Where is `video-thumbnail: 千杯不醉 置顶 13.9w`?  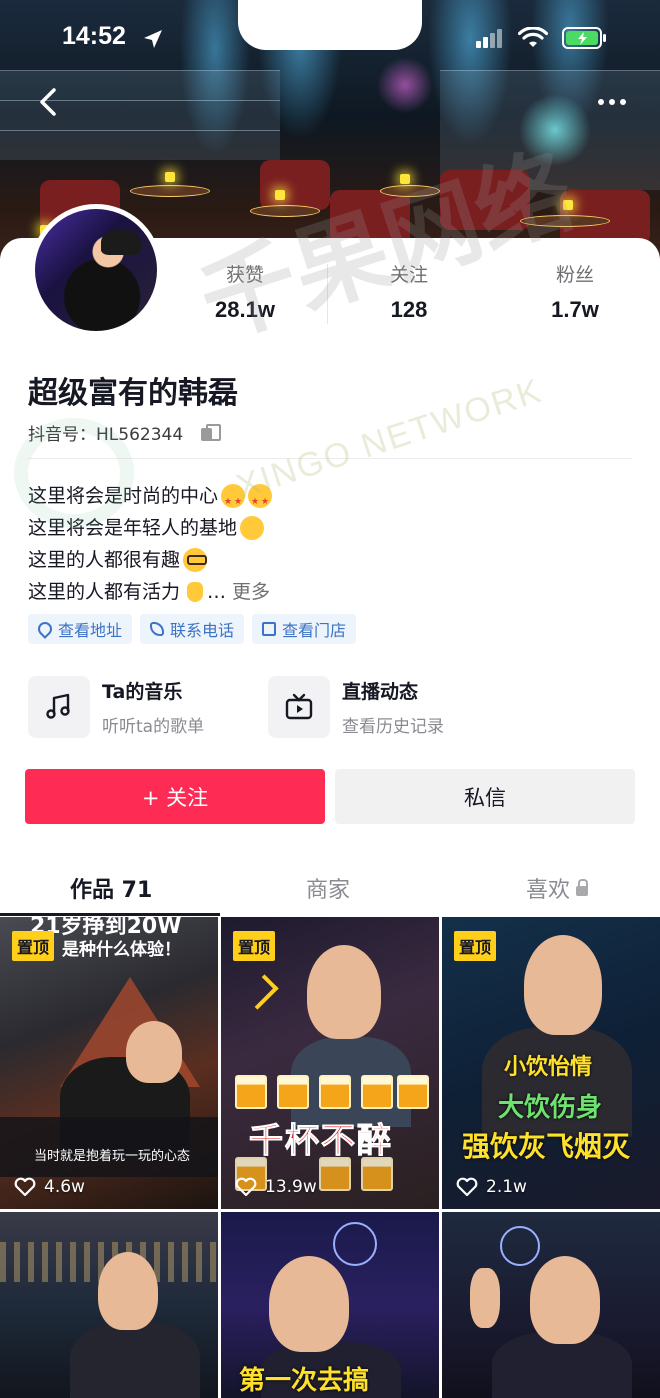 video-thumbnail: 千杯不醉 置顶 13.9w is located at coordinates (330, 1063).